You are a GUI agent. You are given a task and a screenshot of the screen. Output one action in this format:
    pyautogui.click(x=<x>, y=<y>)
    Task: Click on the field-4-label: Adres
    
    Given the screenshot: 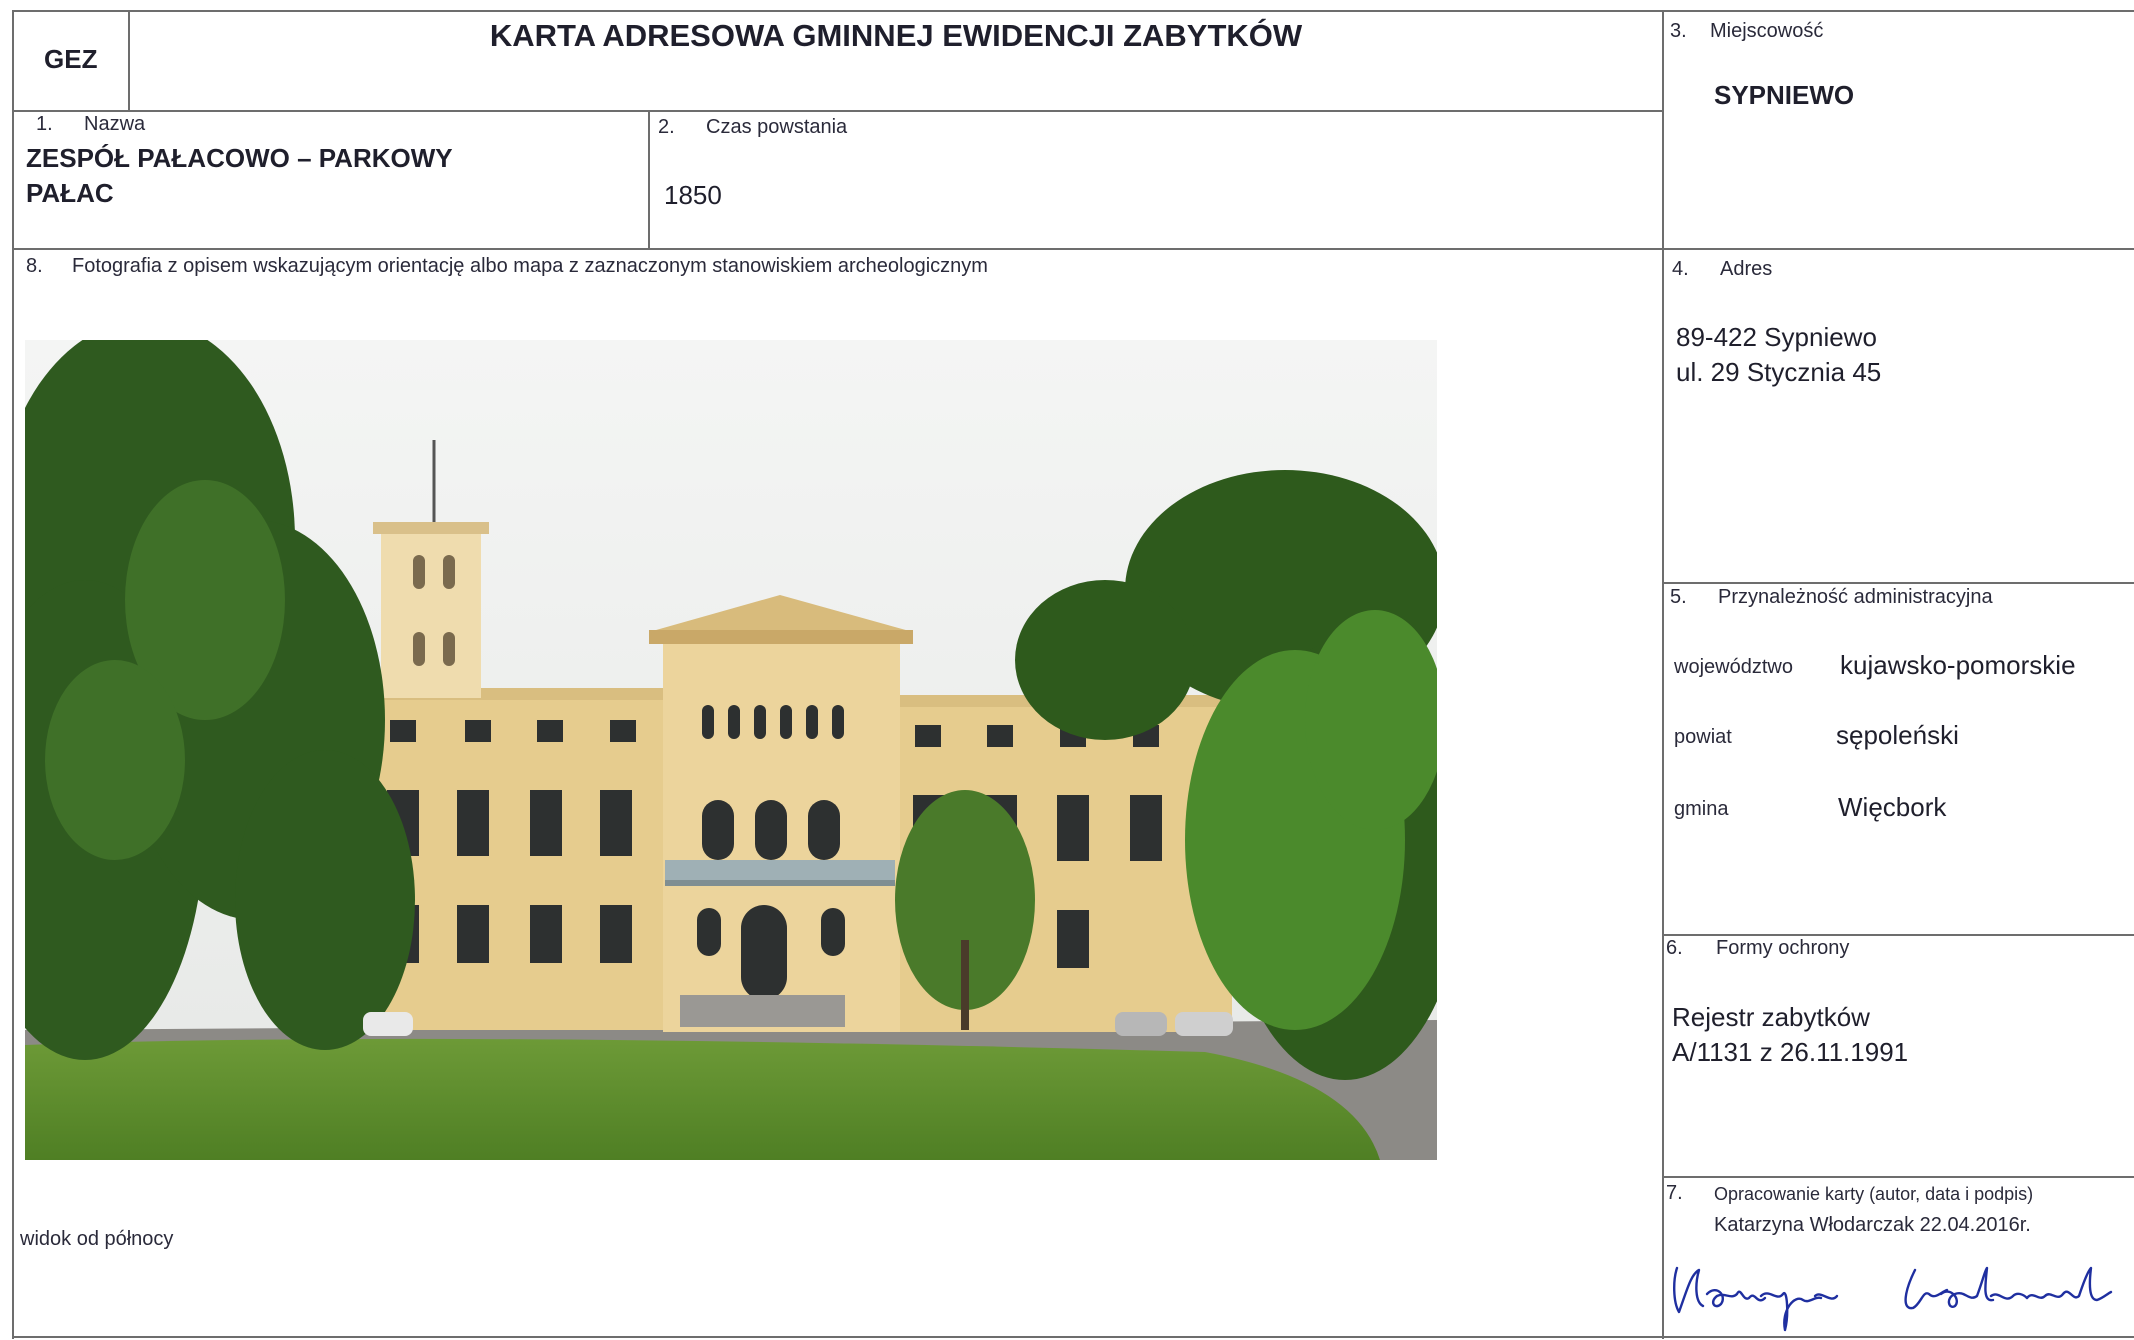 What is the action you would take?
    pyautogui.click(x=1746, y=269)
    